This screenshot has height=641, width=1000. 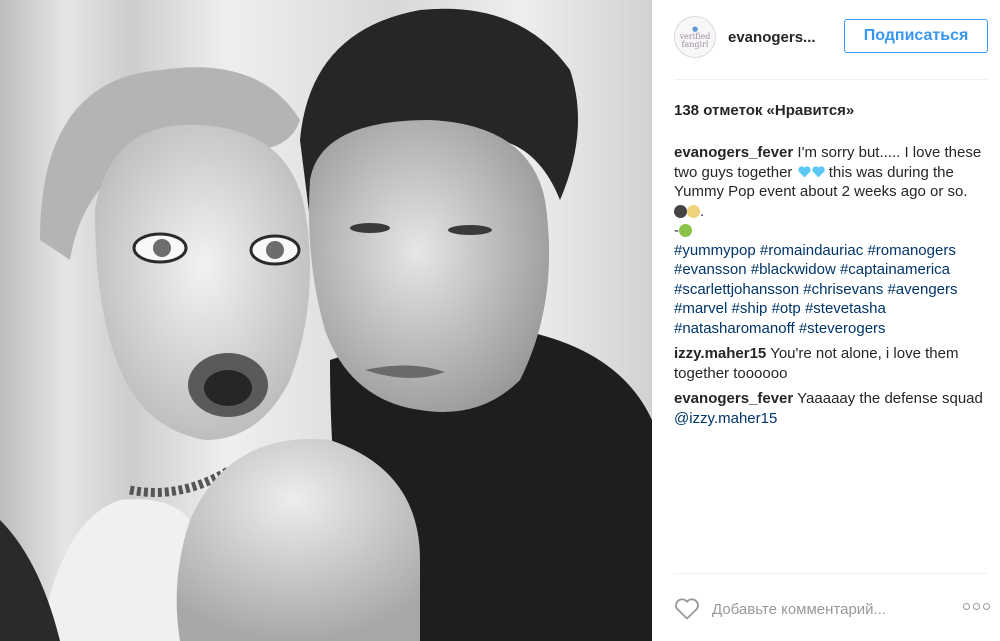 I want to click on follow-button: Подписаться, so click(x=916, y=36).